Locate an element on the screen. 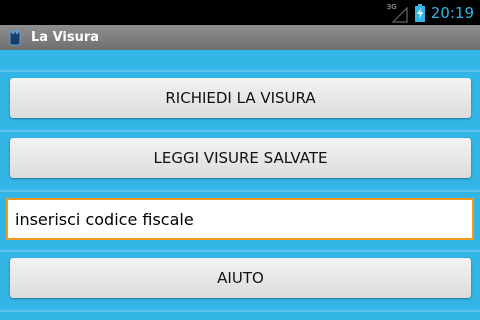  codice-fiscale-input is located at coordinates (243, 219).